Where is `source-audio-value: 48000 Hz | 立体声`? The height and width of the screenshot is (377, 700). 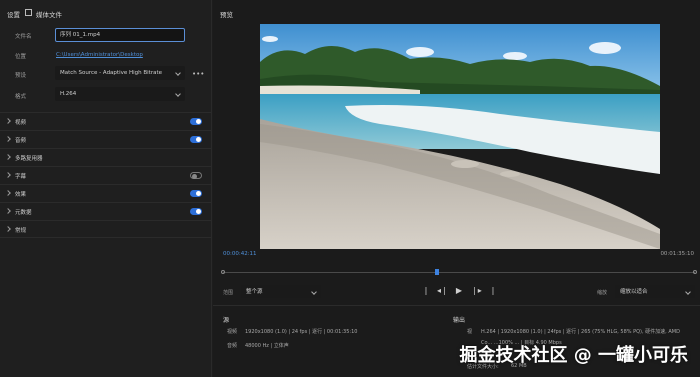 source-audio-value: 48000 Hz | 立体声 is located at coordinates (267, 346).